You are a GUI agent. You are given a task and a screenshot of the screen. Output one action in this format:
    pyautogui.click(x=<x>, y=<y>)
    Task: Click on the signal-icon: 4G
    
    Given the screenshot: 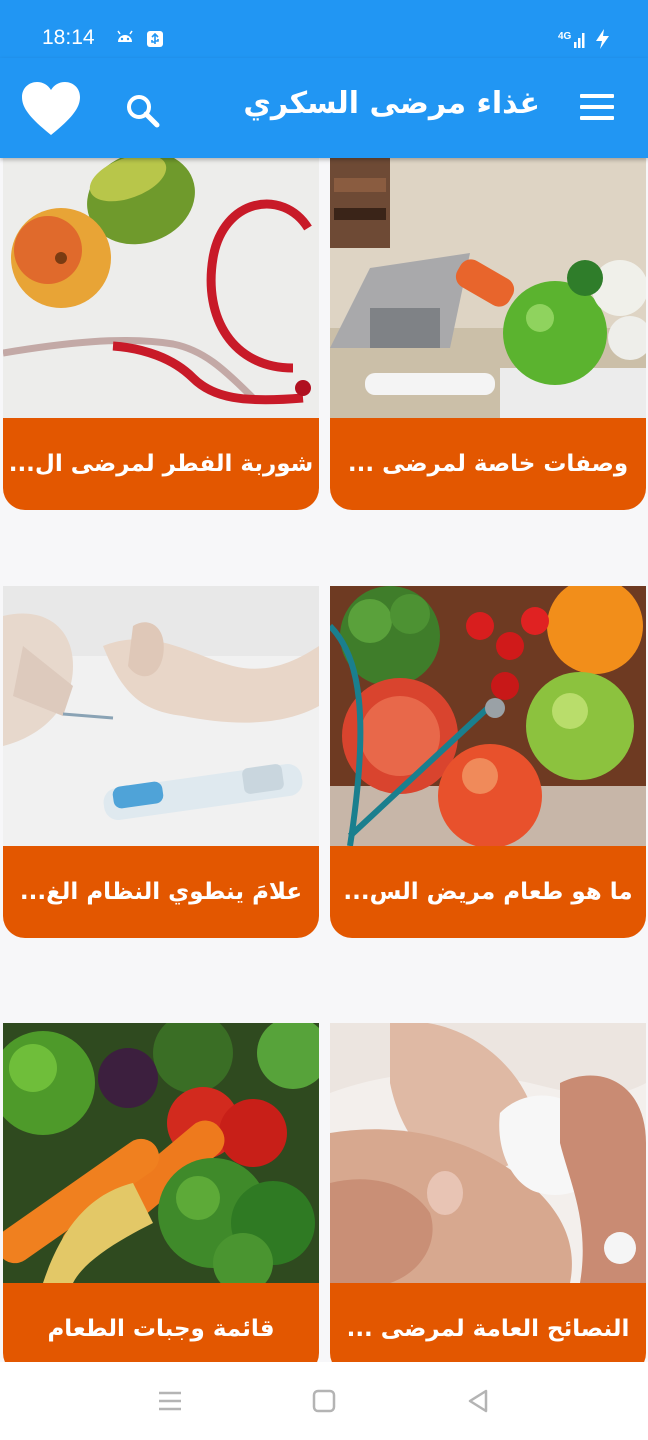 What is the action you would take?
    pyautogui.click(x=571, y=39)
    